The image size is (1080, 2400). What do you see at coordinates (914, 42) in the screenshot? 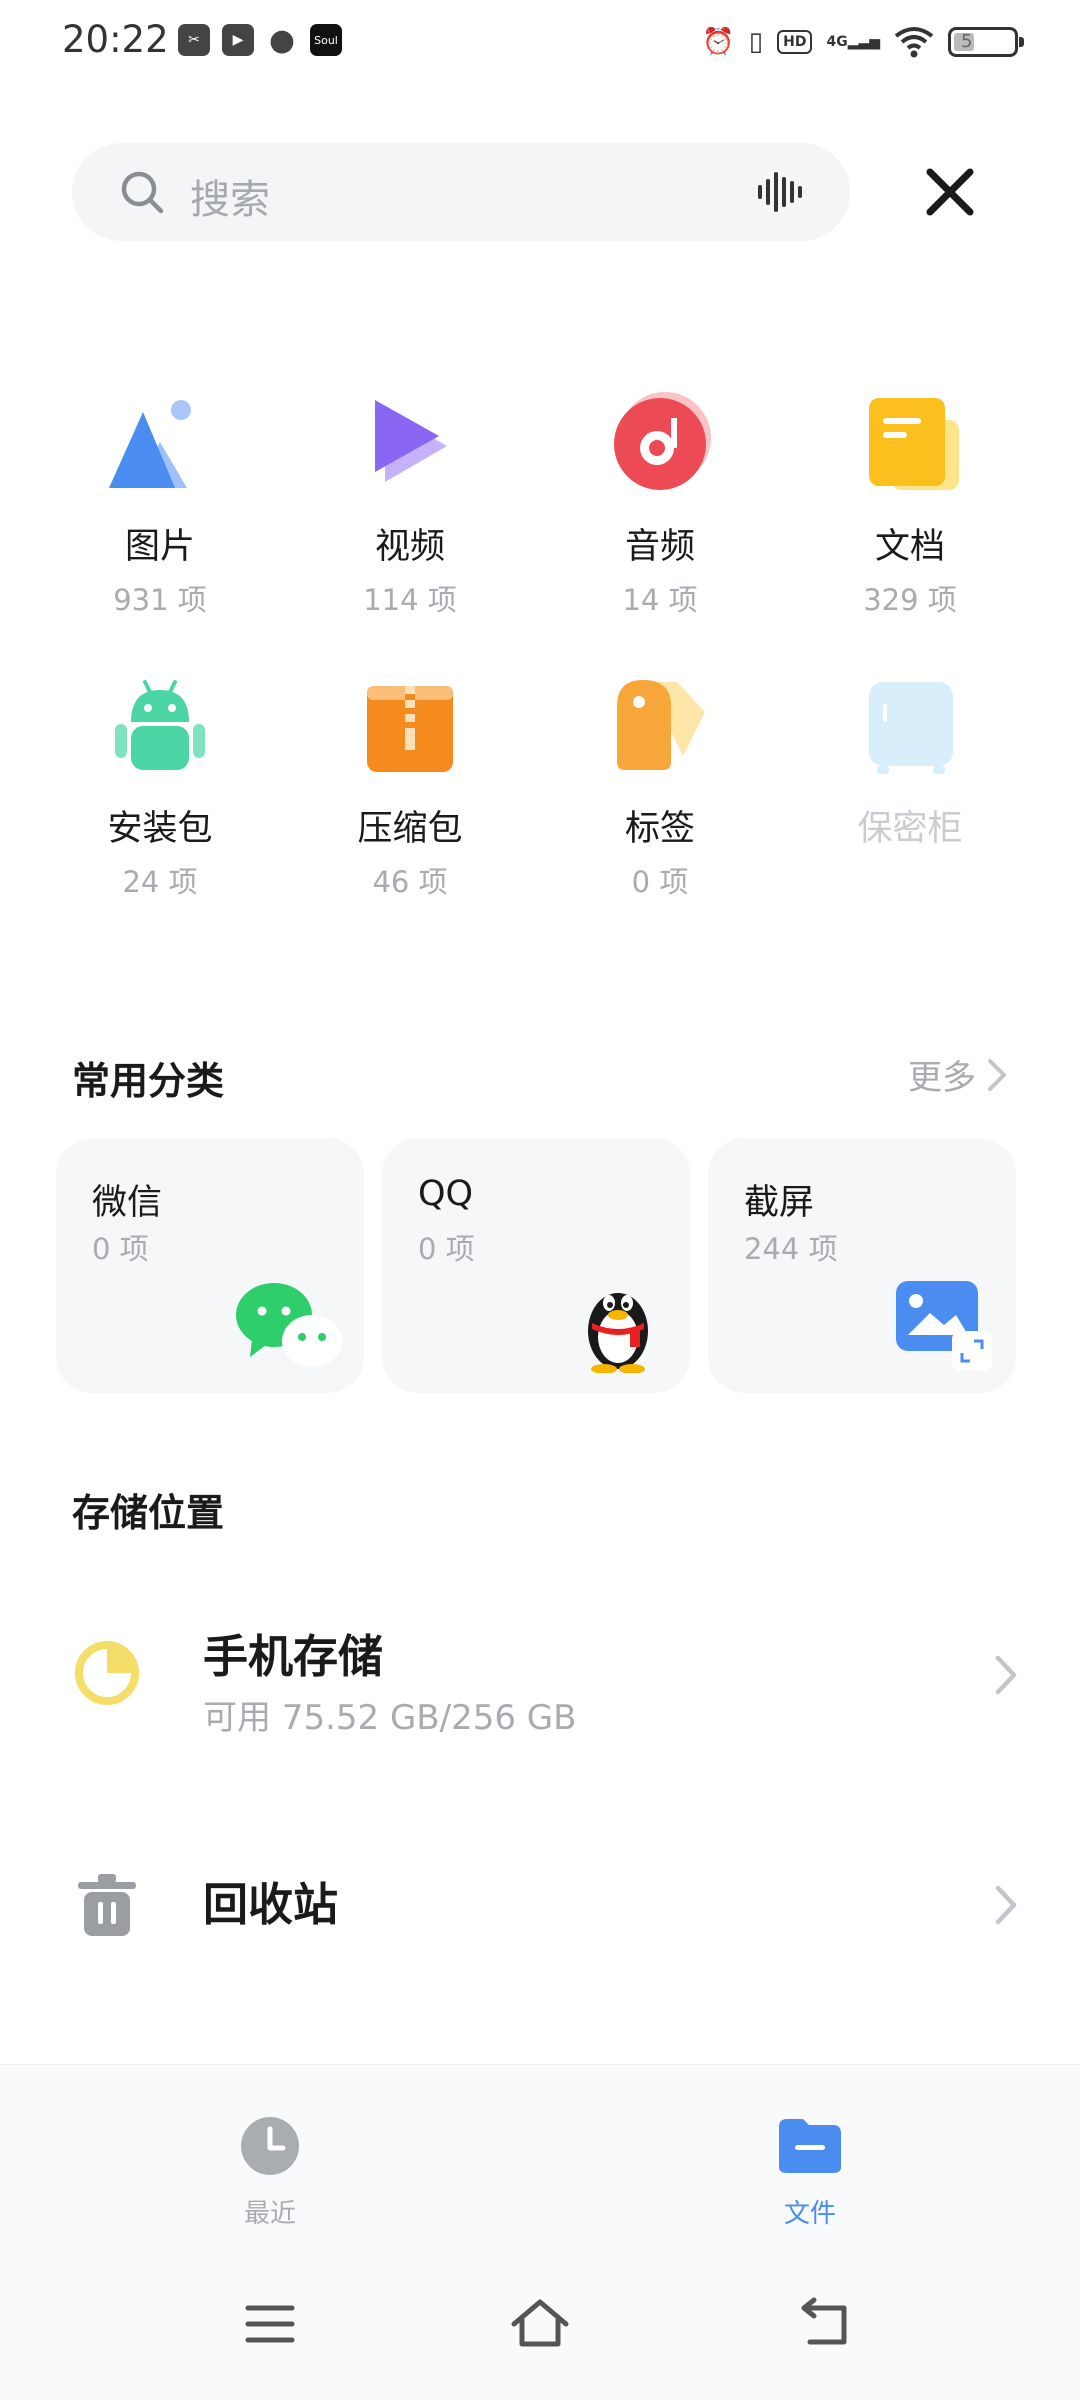
I see `wifi-icon` at bounding box center [914, 42].